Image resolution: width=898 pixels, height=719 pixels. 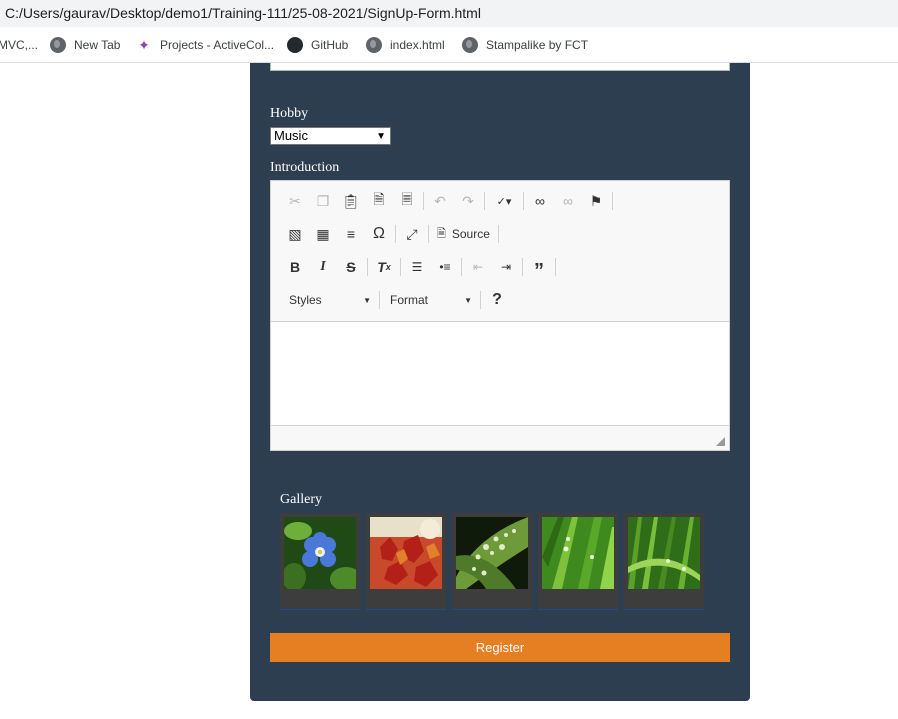 What do you see at coordinates (295, 234) in the screenshot?
I see `image-icon: ▧` at bounding box center [295, 234].